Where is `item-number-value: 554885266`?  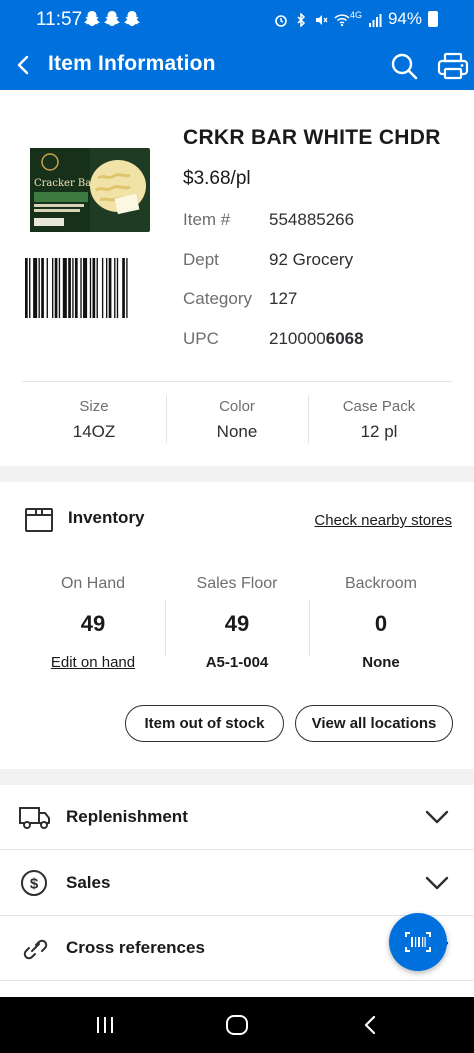
item-number-value: 554885266 is located at coordinates (312, 219).